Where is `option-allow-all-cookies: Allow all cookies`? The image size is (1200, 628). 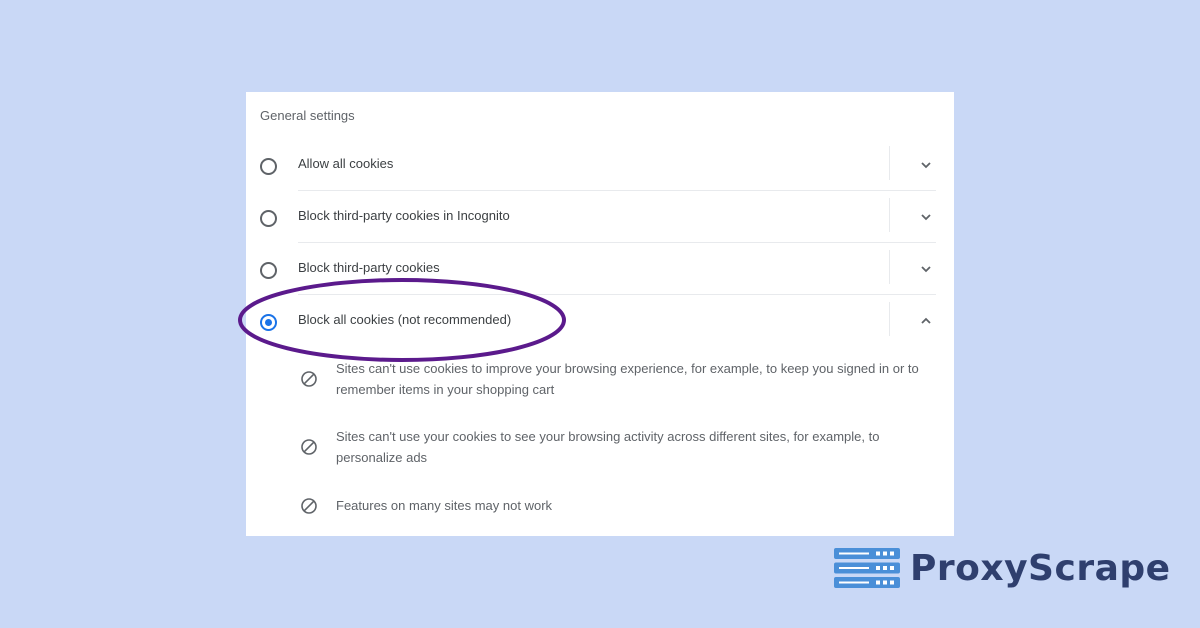
option-allow-all-cookies: Allow all cookies is located at coordinates (600, 165).